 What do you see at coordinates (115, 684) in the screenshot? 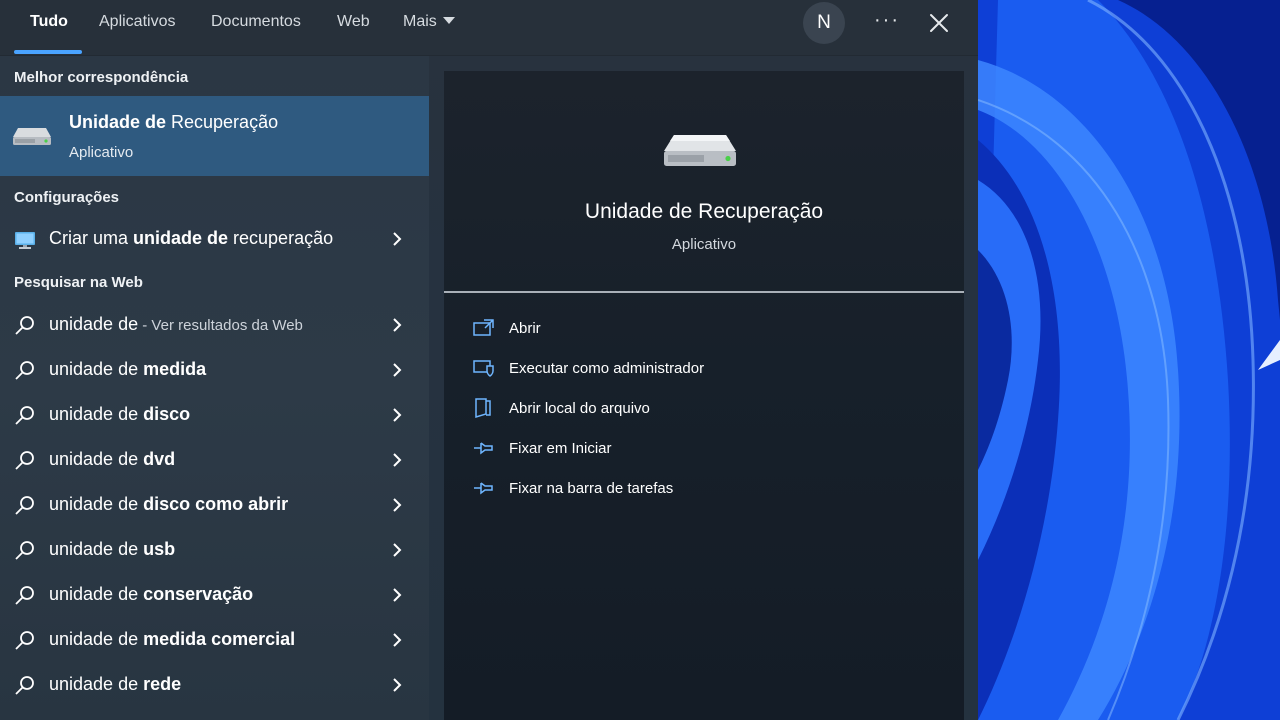
I see `web-search-label: unidade de rede` at bounding box center [115, 684].